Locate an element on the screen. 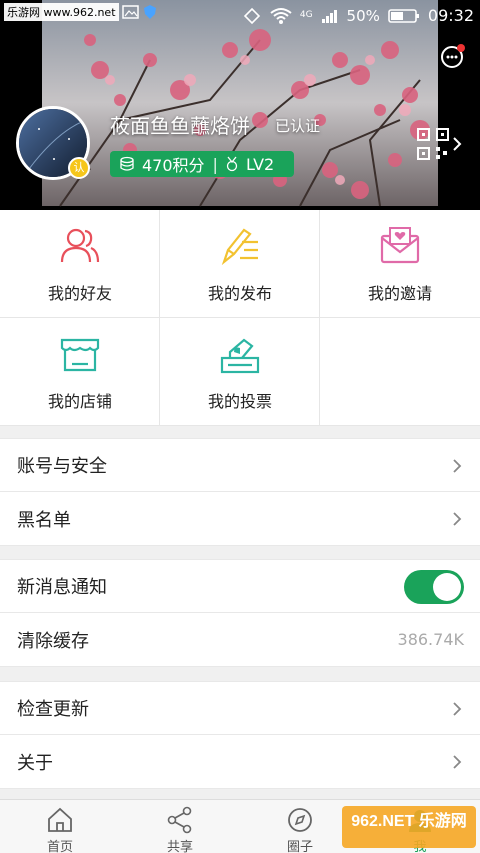 This screenshot has height=853, width=480. notification-image-icon is located at coordinates (130, 12).